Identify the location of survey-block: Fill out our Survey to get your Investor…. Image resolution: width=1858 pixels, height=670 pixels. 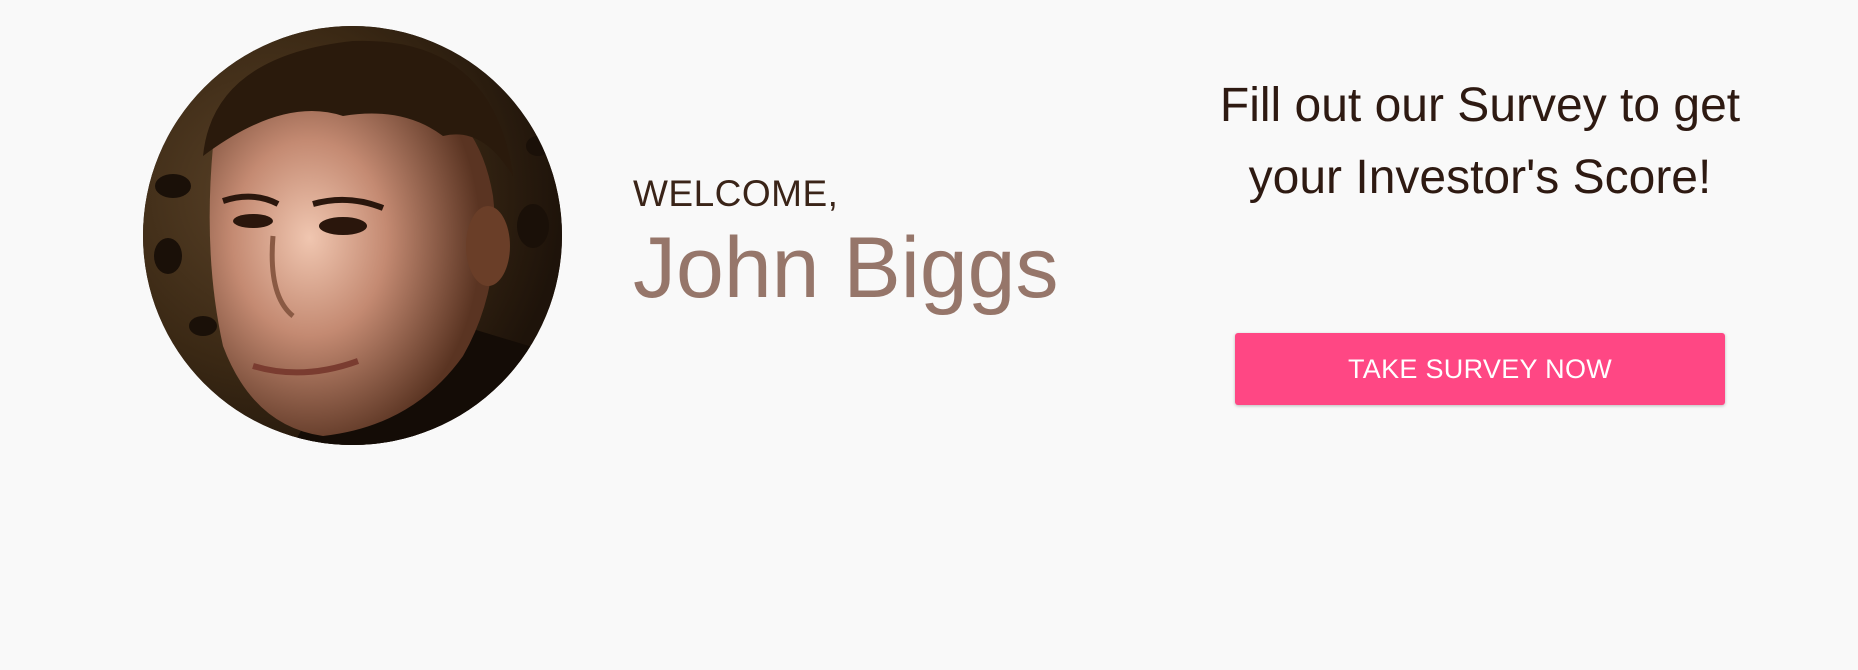
(1480, 142).